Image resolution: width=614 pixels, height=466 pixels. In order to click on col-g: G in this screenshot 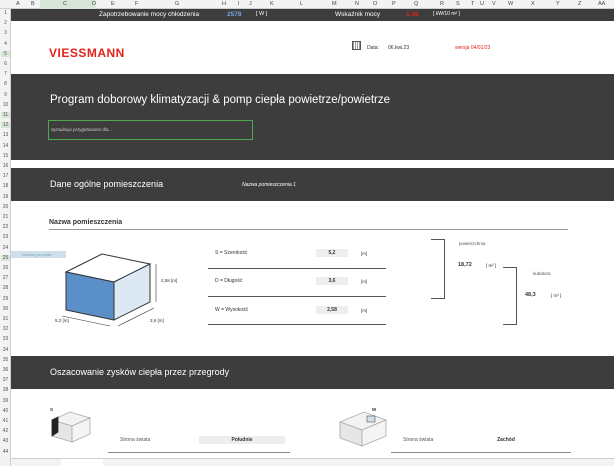, I will do `click(177, 4)`.